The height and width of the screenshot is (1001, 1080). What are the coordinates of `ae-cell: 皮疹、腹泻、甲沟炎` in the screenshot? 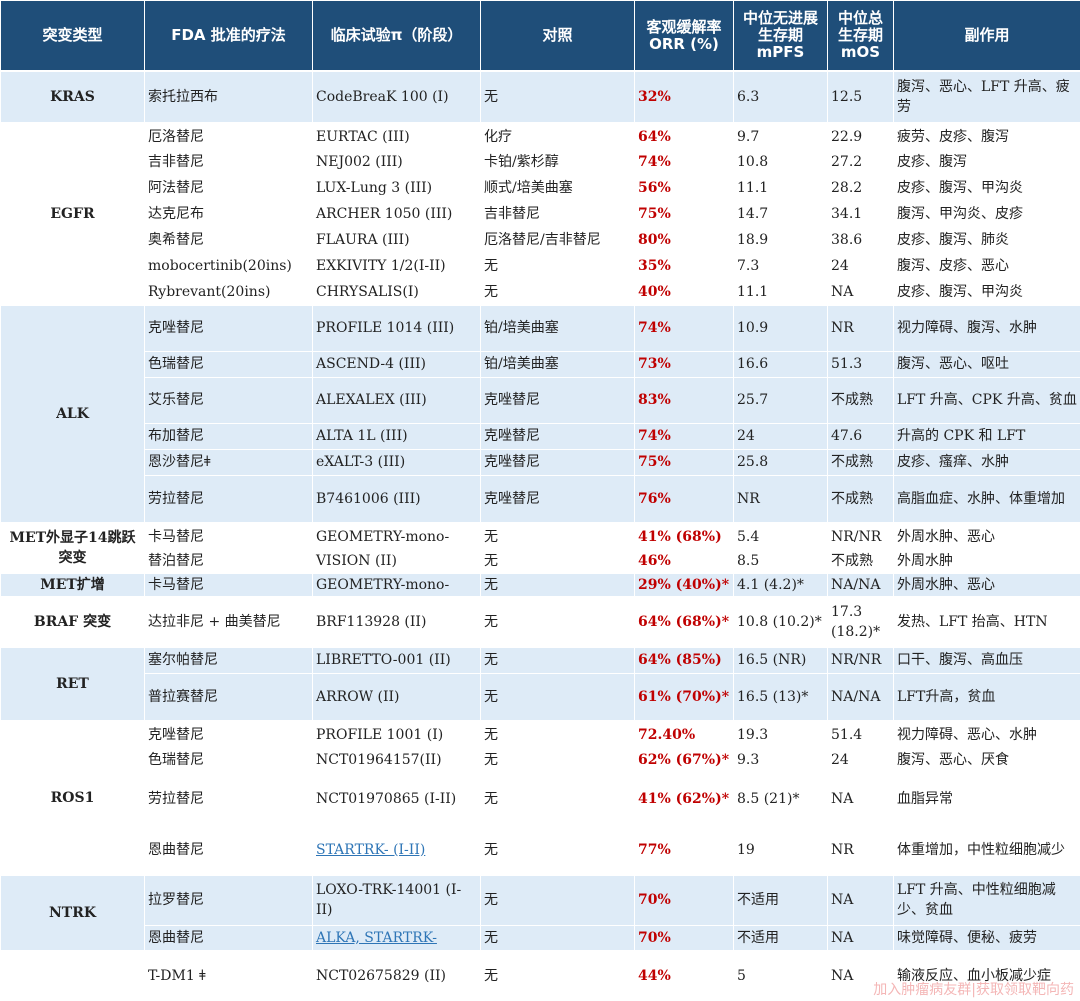 It's located at (986, 188).